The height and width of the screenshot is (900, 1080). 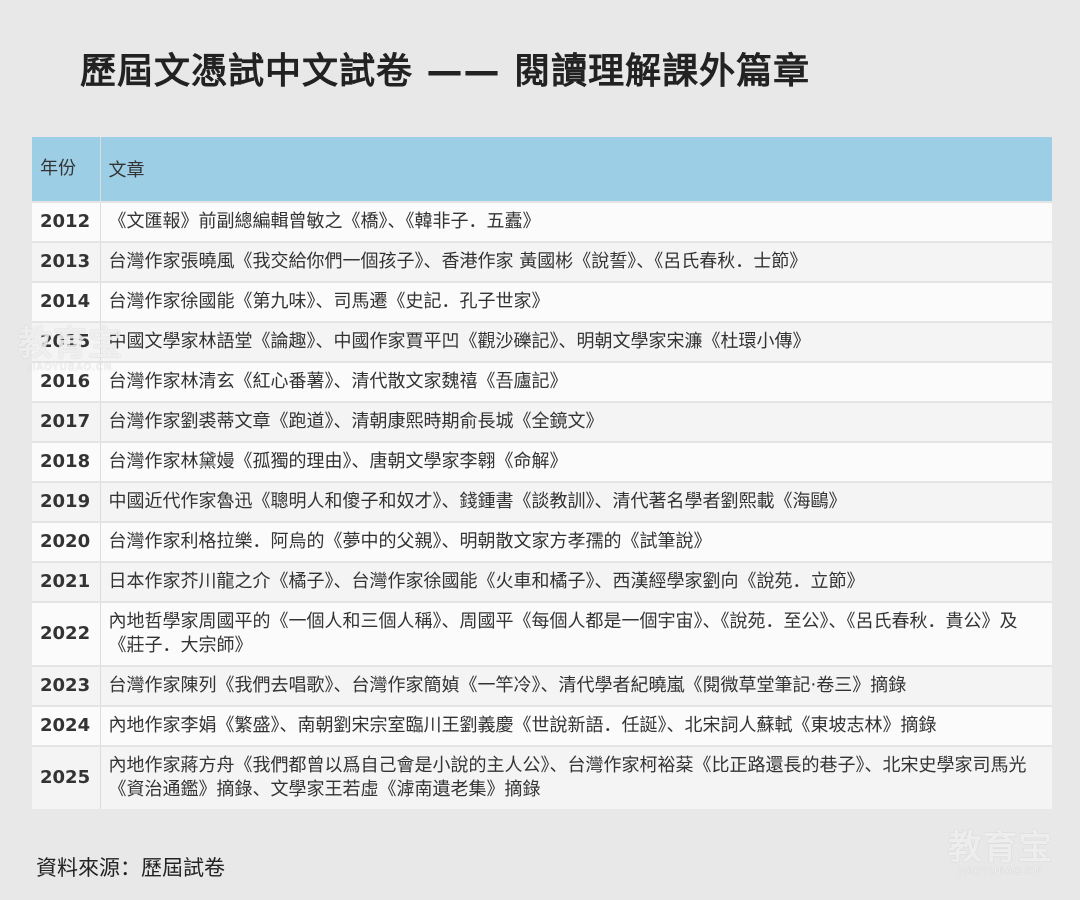 What do you see at coordinates (66, 633) in the screenshot?
I see `row-year: 2022` at bounding box center [66, 633].